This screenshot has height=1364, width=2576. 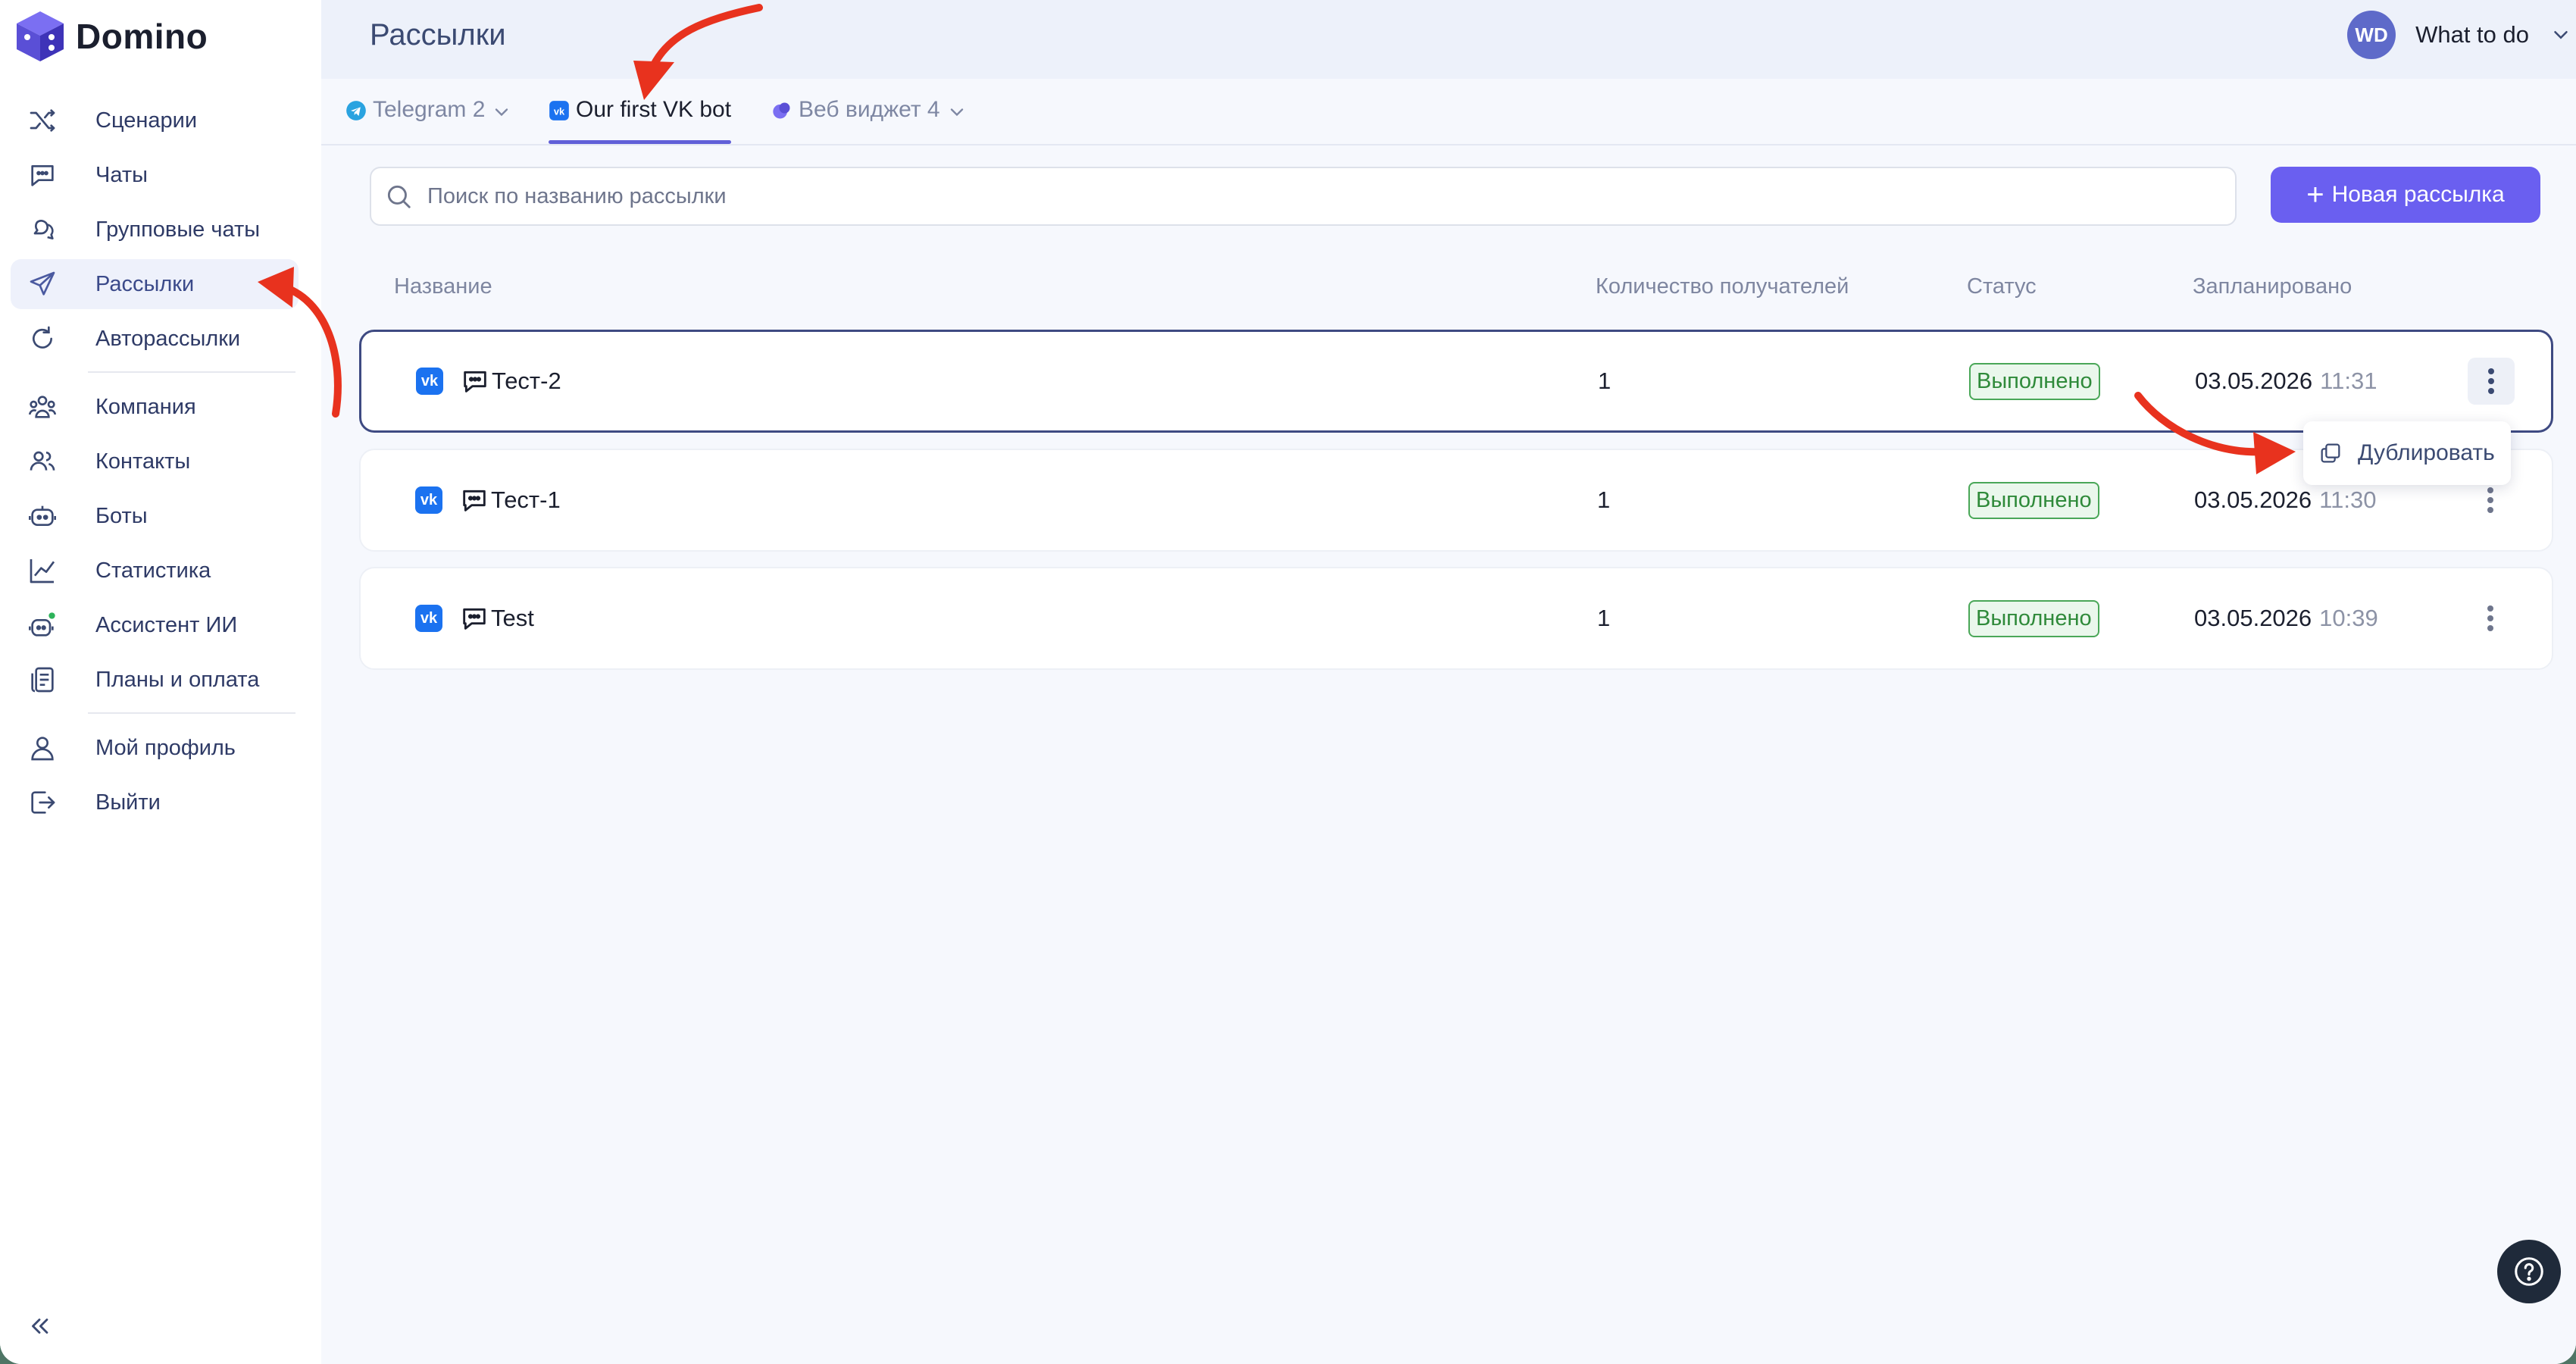 What do you see at coordinates (42, 802) in the screenshot?
I see `logout-icon` at bounding box center [42, 802].